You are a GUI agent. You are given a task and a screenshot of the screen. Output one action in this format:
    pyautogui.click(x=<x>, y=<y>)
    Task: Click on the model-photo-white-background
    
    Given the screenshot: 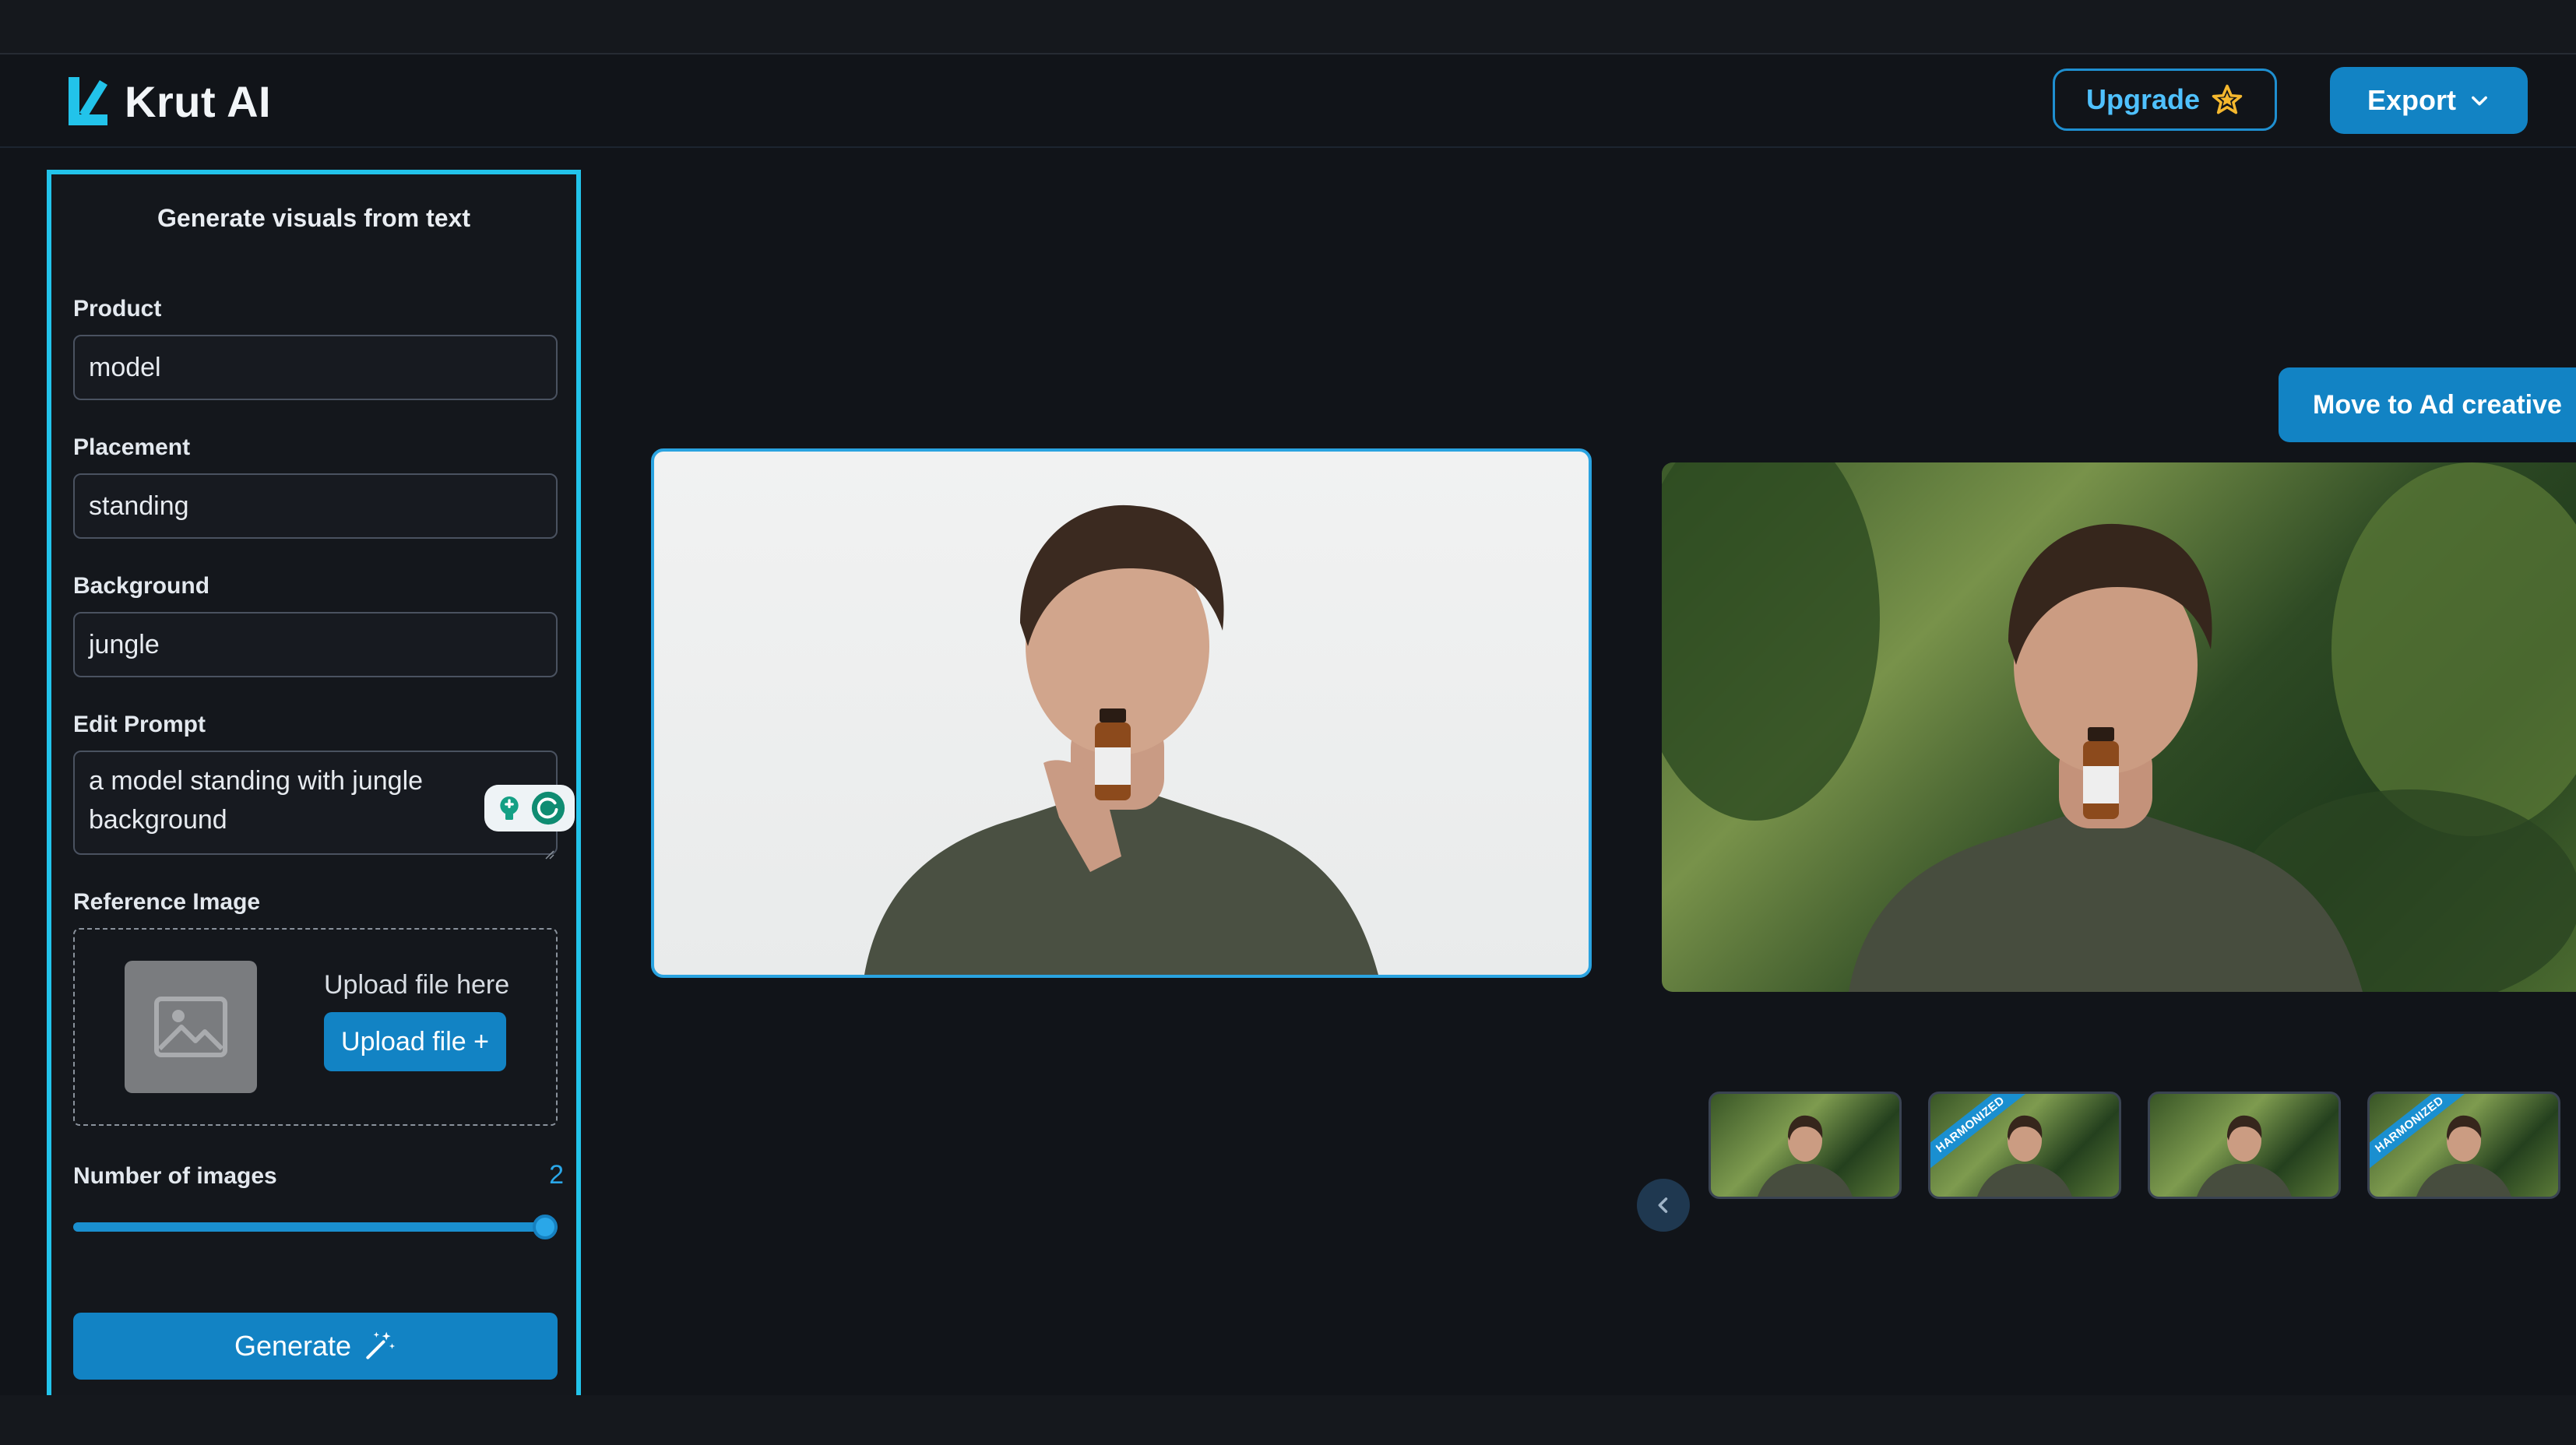 What is the action you would take?
    pyautogui.click(x=1121, y=740)
    